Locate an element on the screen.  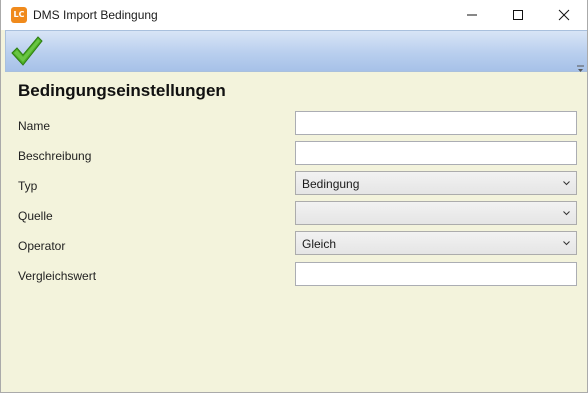
operator-select: Gleich is located at coordinates (436, 243).